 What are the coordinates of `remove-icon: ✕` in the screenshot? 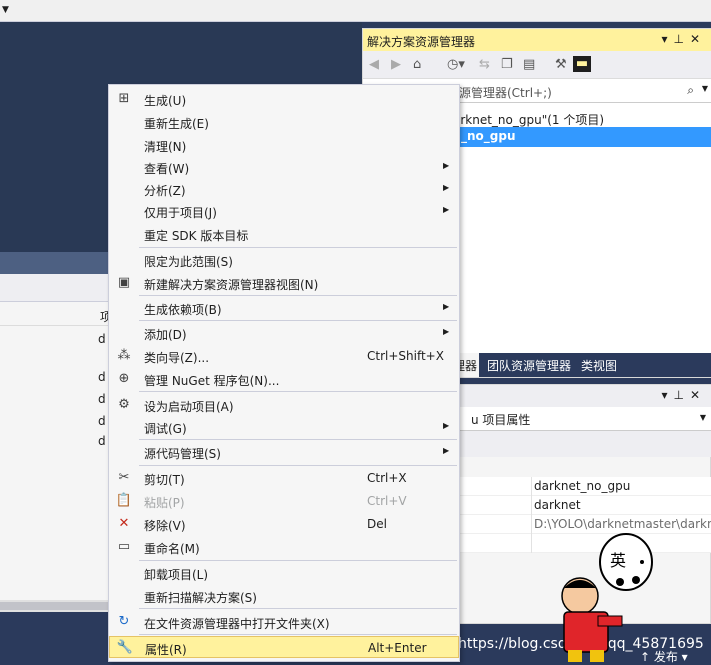 It's located at (124, 523).